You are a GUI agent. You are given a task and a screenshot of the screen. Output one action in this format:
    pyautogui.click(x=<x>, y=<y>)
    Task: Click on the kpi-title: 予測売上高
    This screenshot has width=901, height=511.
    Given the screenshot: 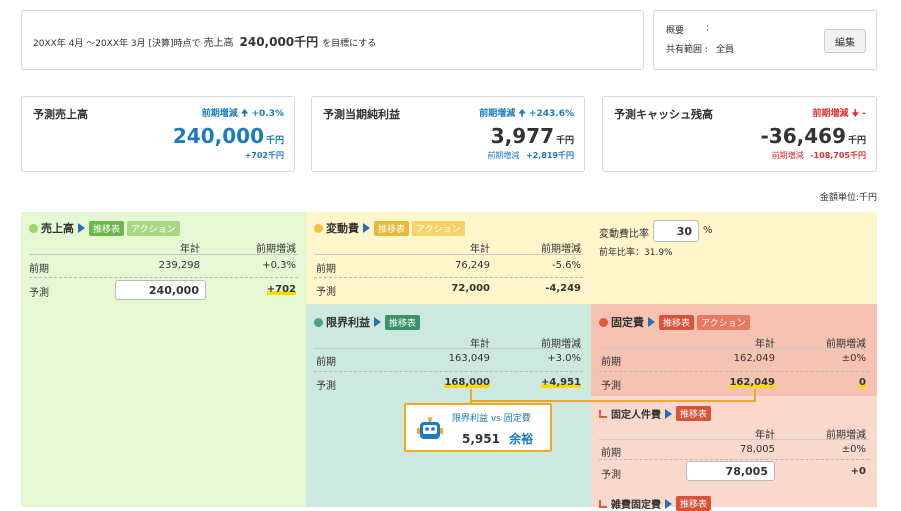 What is the action you would take?
    pyautogui.click(x=60, y=114)
    